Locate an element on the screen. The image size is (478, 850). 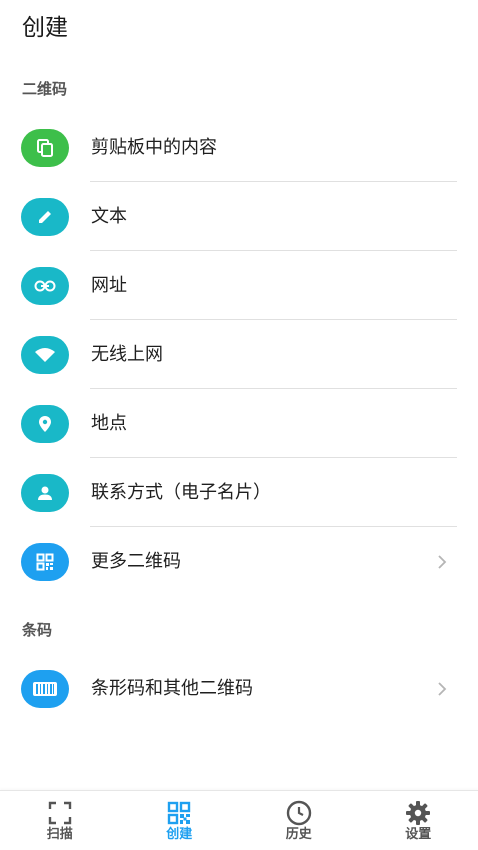
nav-item-create: 创建 is located at coordinates (180, 820).